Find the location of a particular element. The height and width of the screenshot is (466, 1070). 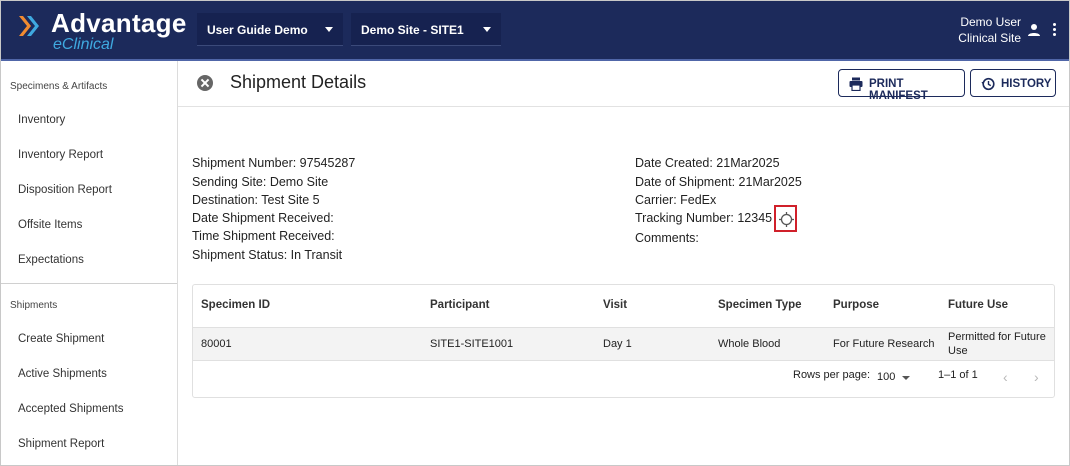

detail-sending-site: Sending Site: Demo Site is located at coordinates (260, 182).